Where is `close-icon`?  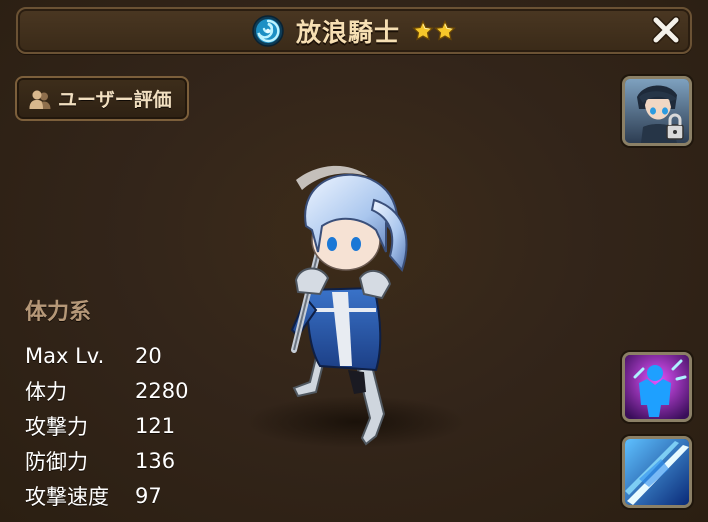 close-icon is located at coordinates (666, 30).